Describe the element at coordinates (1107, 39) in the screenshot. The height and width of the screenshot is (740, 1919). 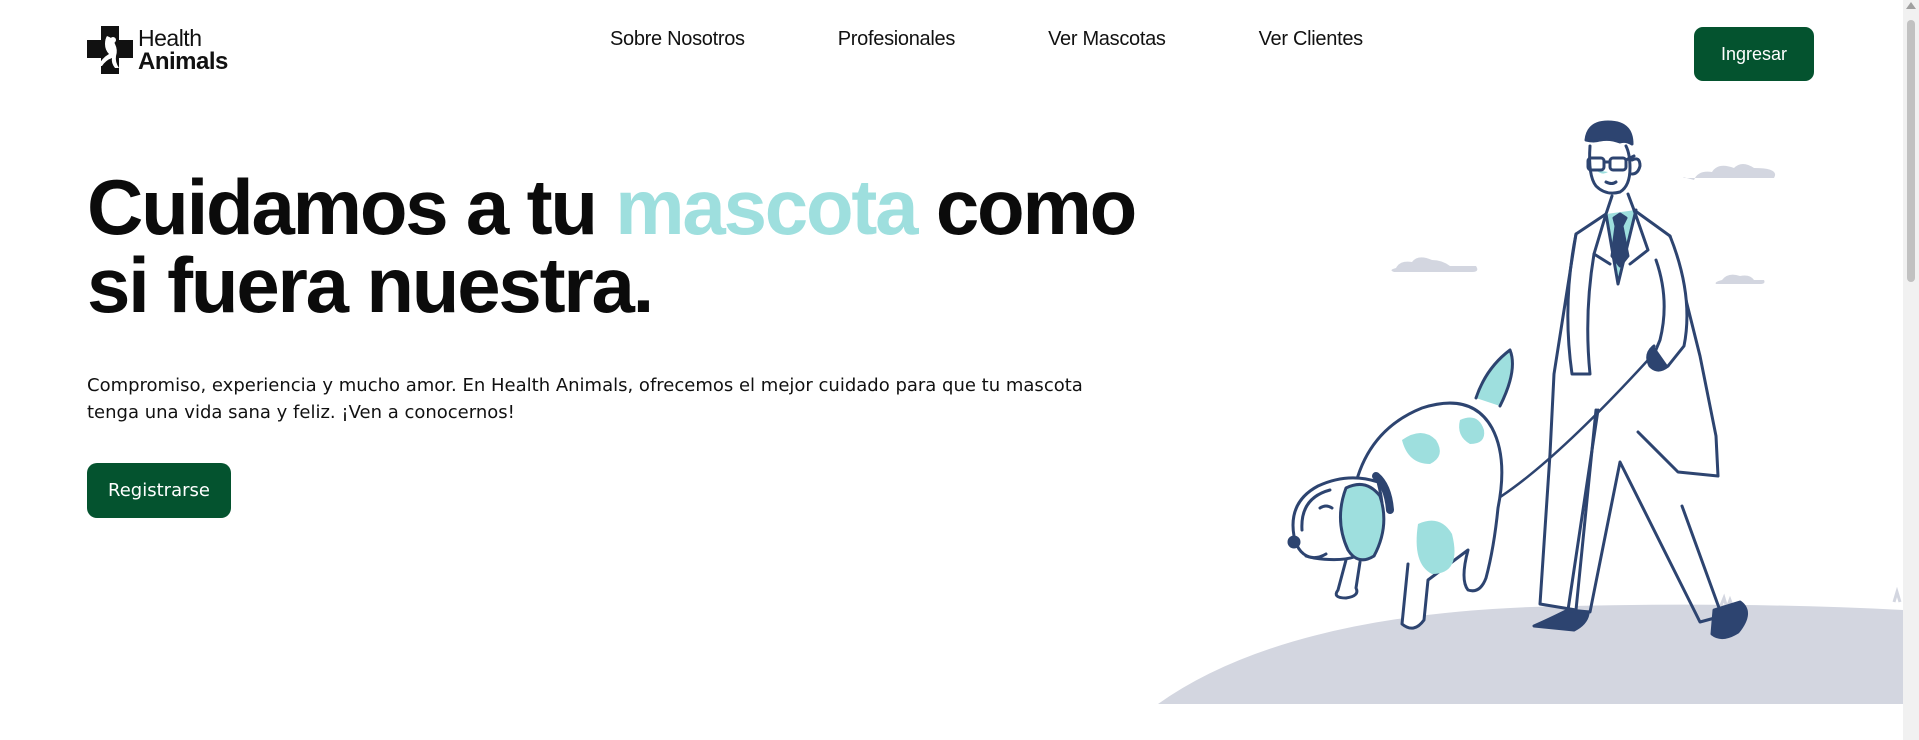
I see `nav-item-ver-mascotas: Ver Mascotas` at that location.